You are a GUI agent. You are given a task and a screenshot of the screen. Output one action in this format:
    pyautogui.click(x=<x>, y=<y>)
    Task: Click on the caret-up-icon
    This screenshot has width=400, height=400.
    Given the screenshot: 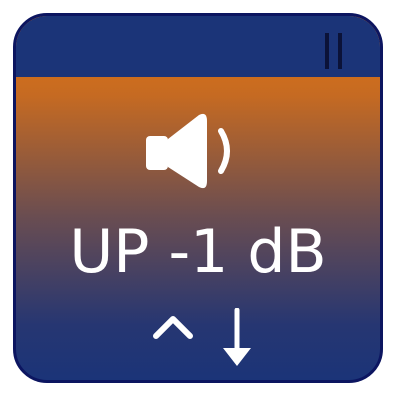 What is the action you would take?
    pyautogui.click(x=173, y=327)
    